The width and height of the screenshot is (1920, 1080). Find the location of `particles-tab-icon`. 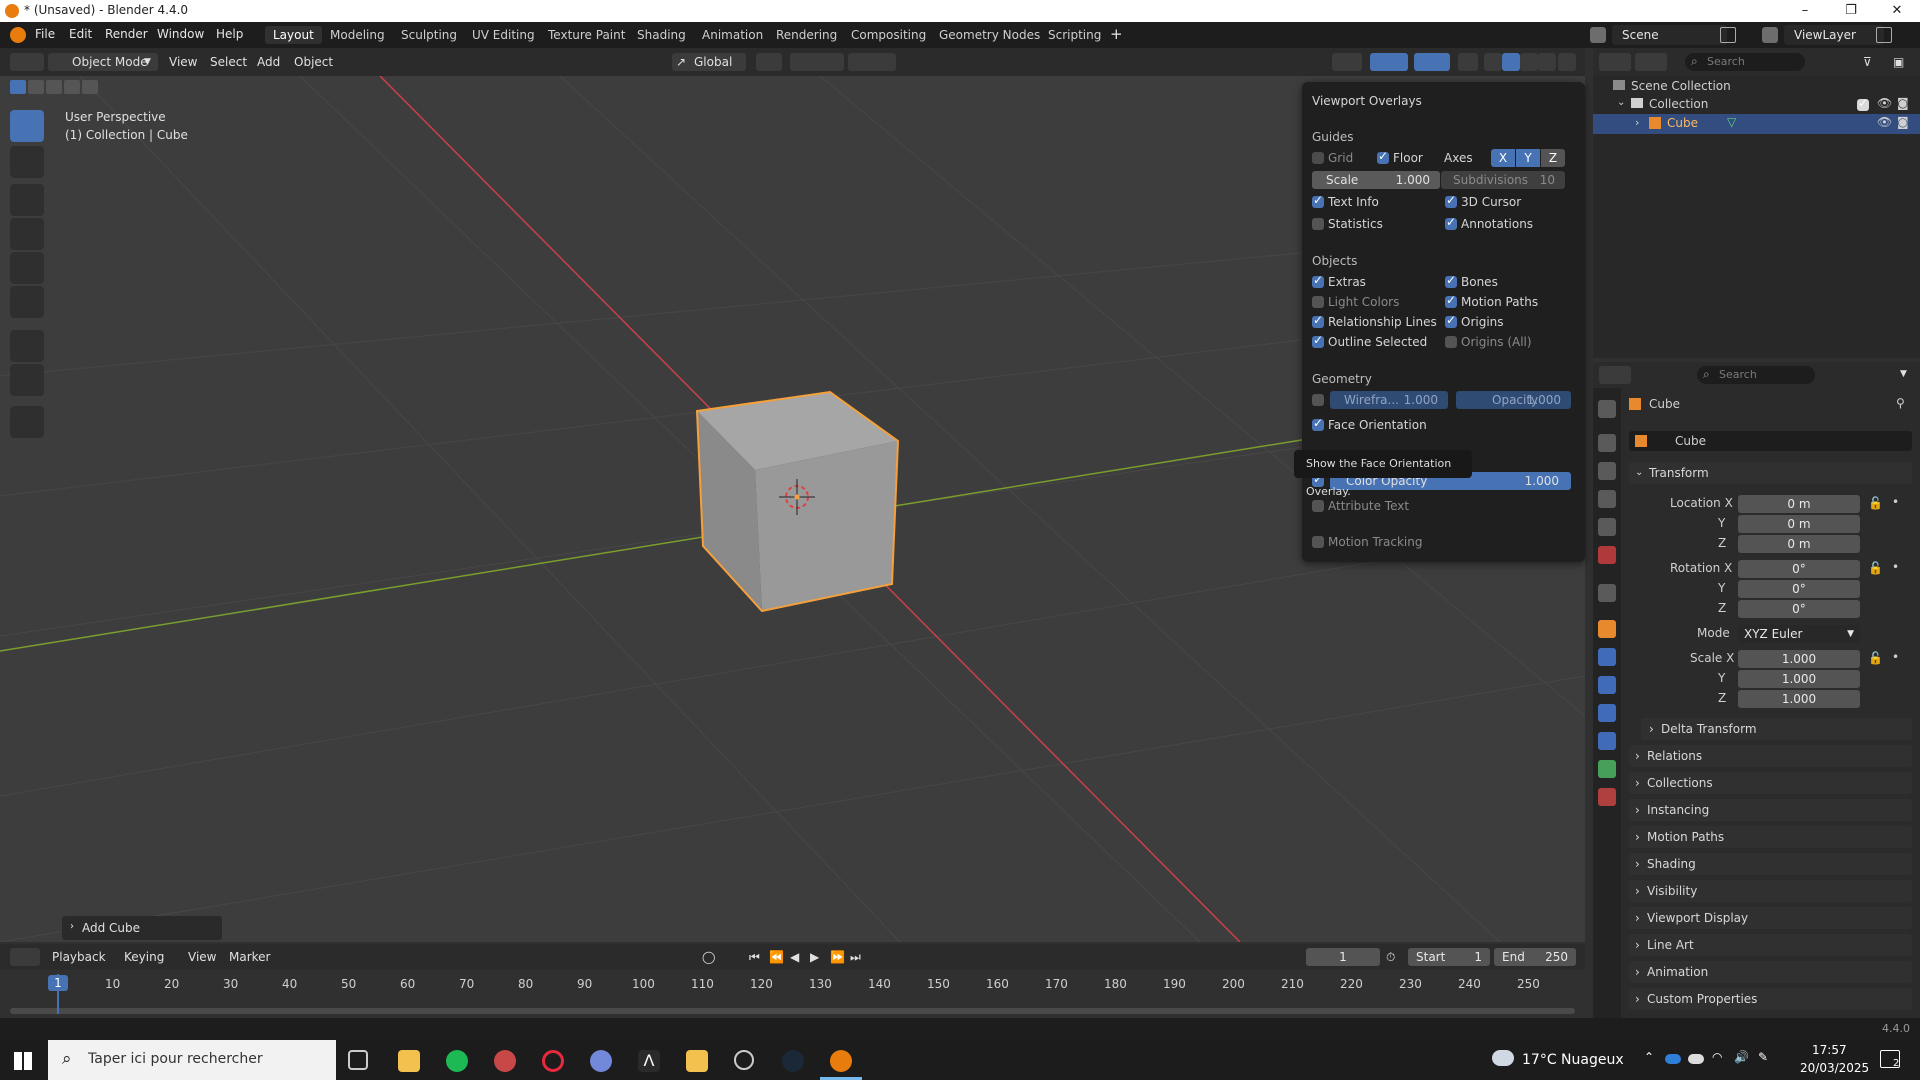

particles-tab-icon is located at coordinates (1607, 685).